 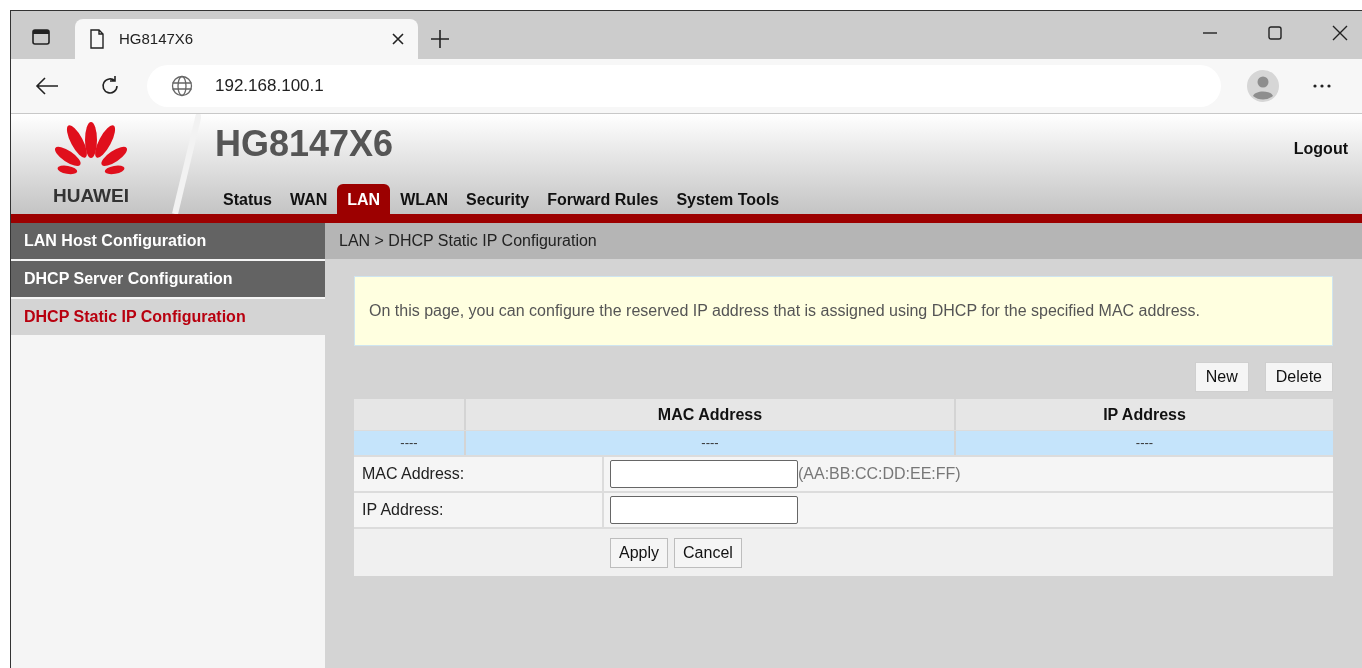 I want to click on sidebar-item: DHCP Server Configuration, so click(x=168, y=279).